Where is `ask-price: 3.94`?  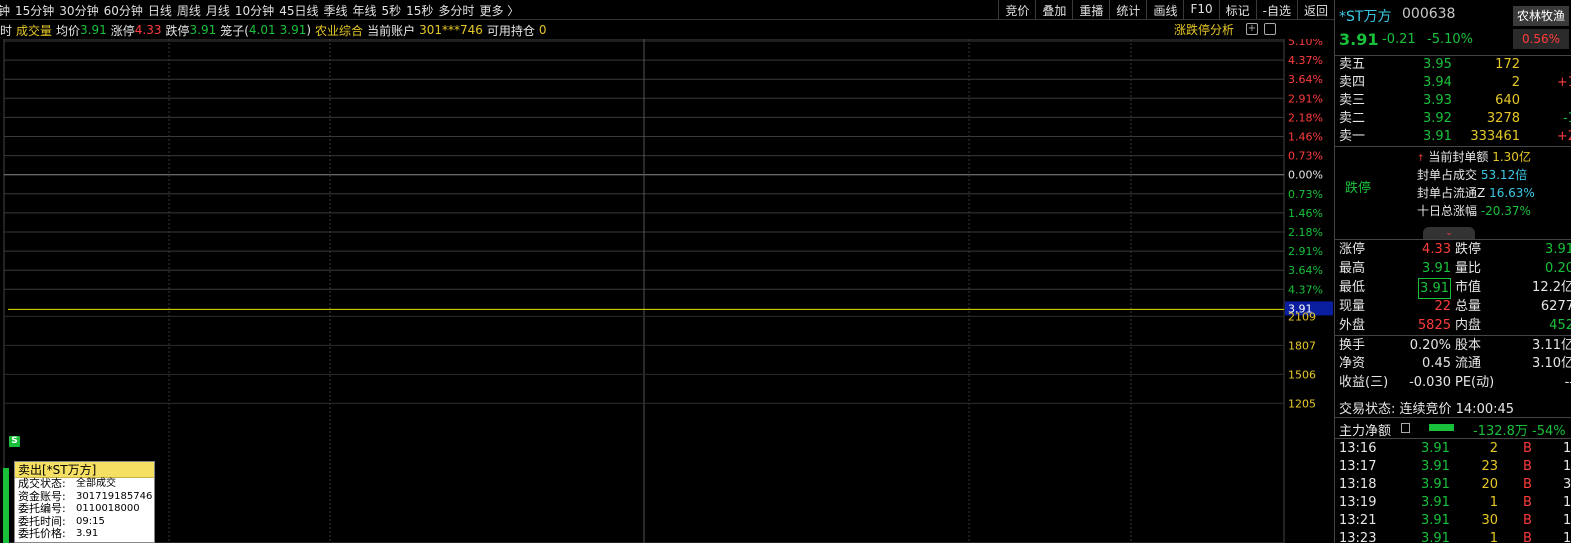 ask-price: 3.94 is located at coordinates (1437, 82).